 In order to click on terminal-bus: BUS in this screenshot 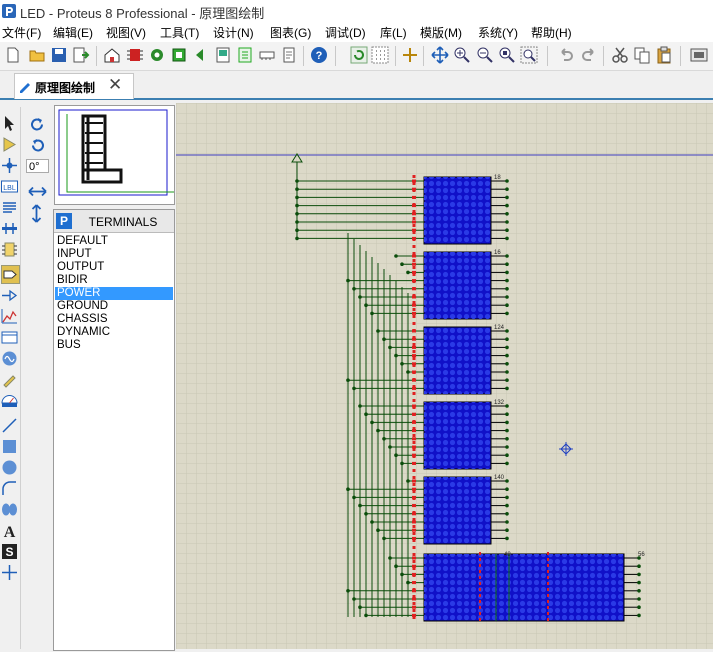, I will do `click(114, 345)`.